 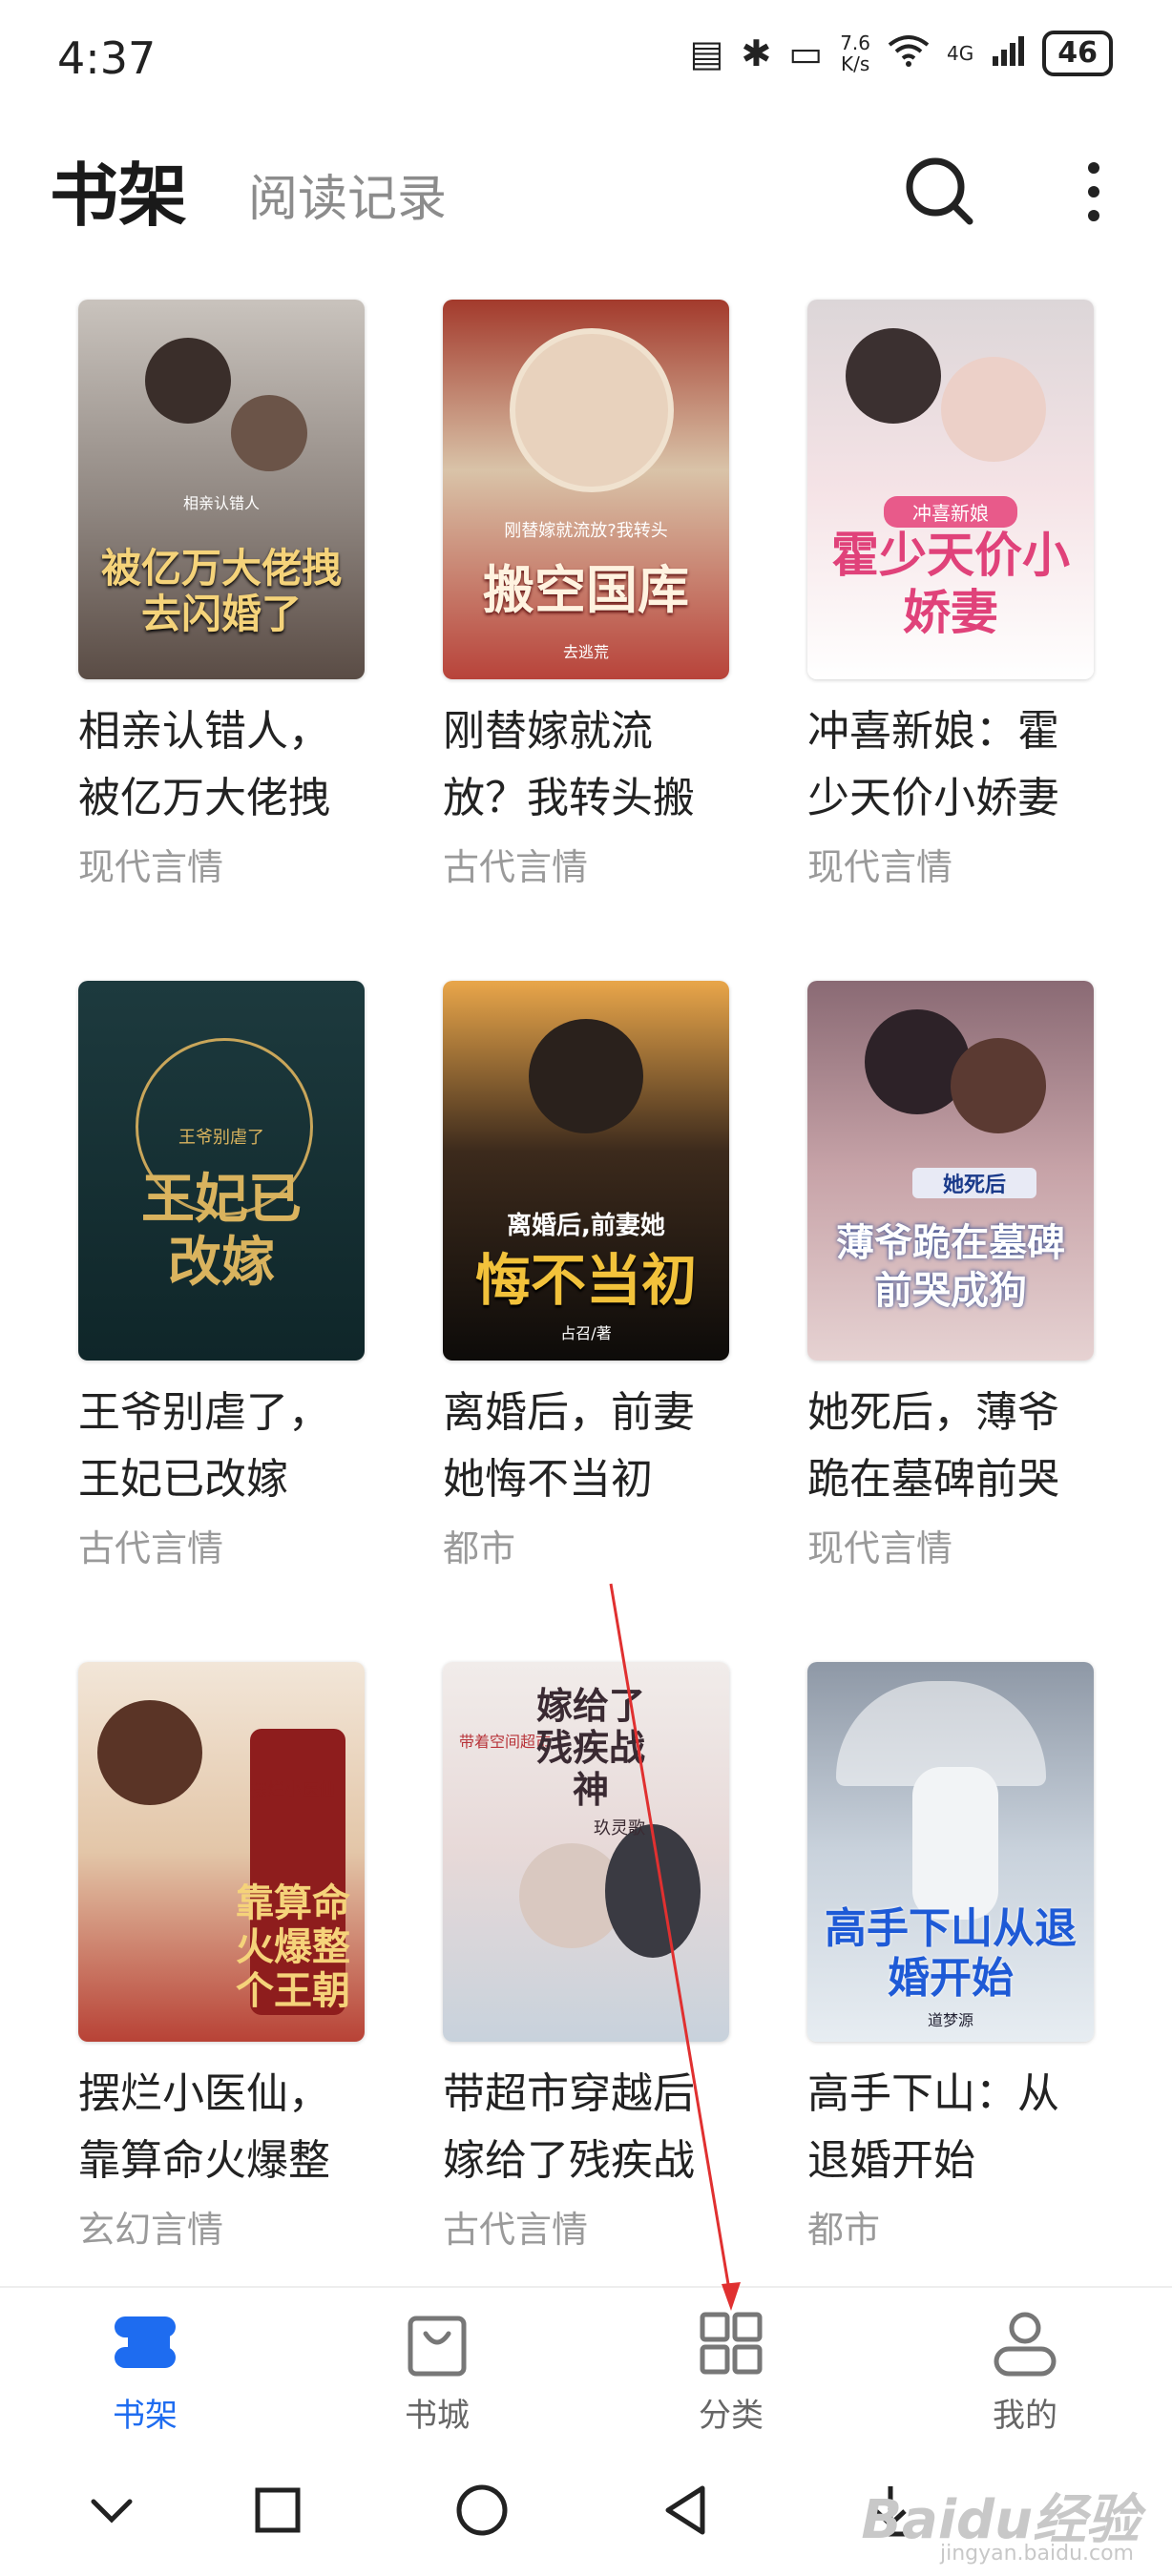 I want to click on cover-tagline: 王爷别虐了, so click(x=221, y=1138).